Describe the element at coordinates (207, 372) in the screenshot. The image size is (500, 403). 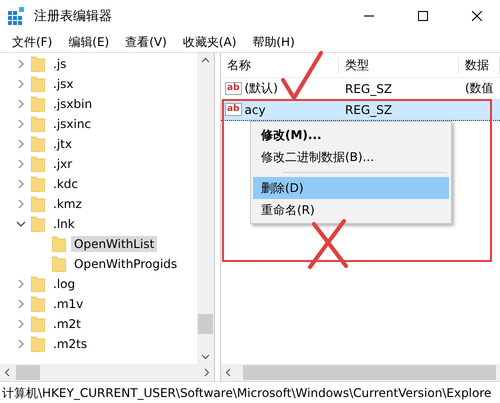
I see `scroll-right-icon` at that location.